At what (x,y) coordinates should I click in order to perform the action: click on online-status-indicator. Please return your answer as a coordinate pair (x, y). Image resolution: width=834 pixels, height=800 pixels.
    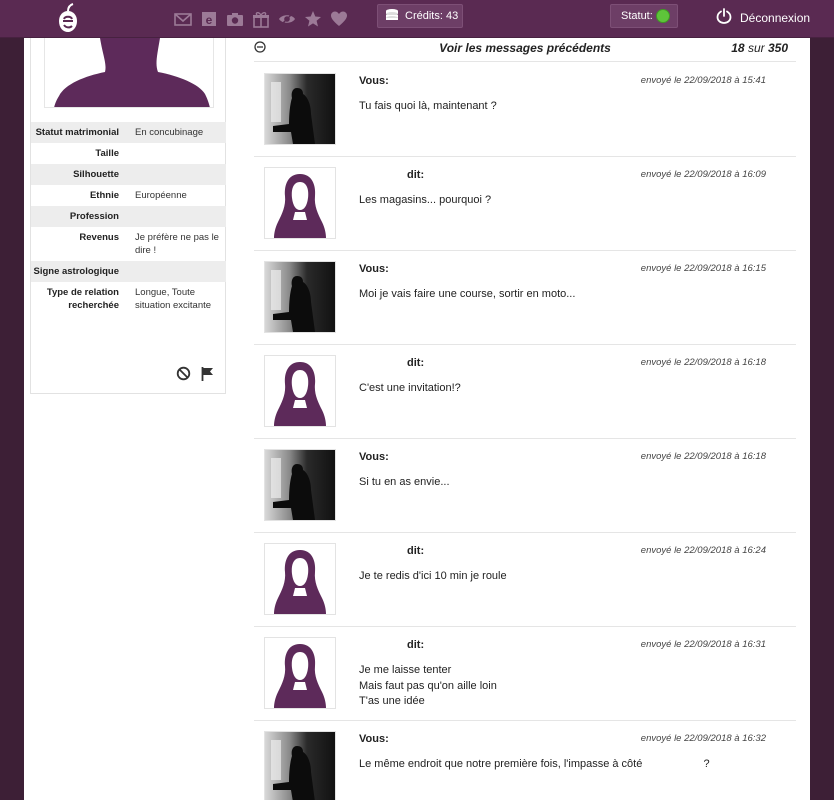
    Looking at the image, I should click on (662, 16).